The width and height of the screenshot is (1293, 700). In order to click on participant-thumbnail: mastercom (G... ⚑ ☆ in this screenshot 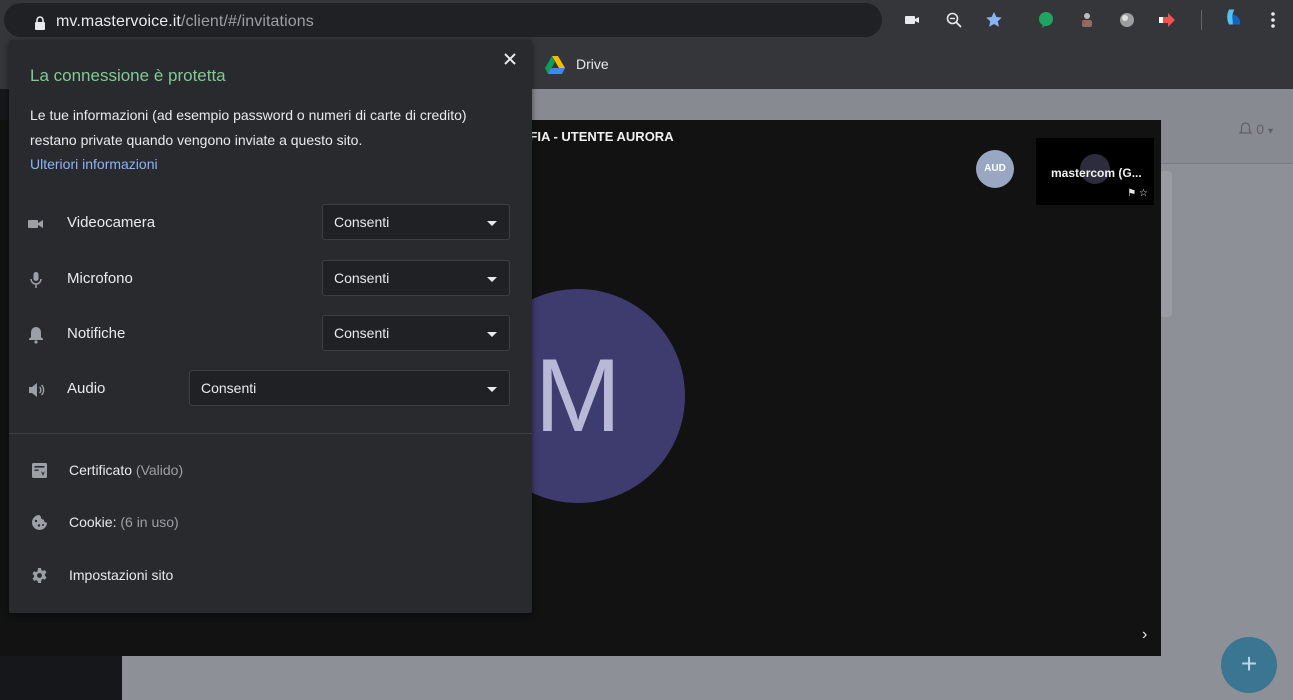, I will do `click(1095, 171)`.